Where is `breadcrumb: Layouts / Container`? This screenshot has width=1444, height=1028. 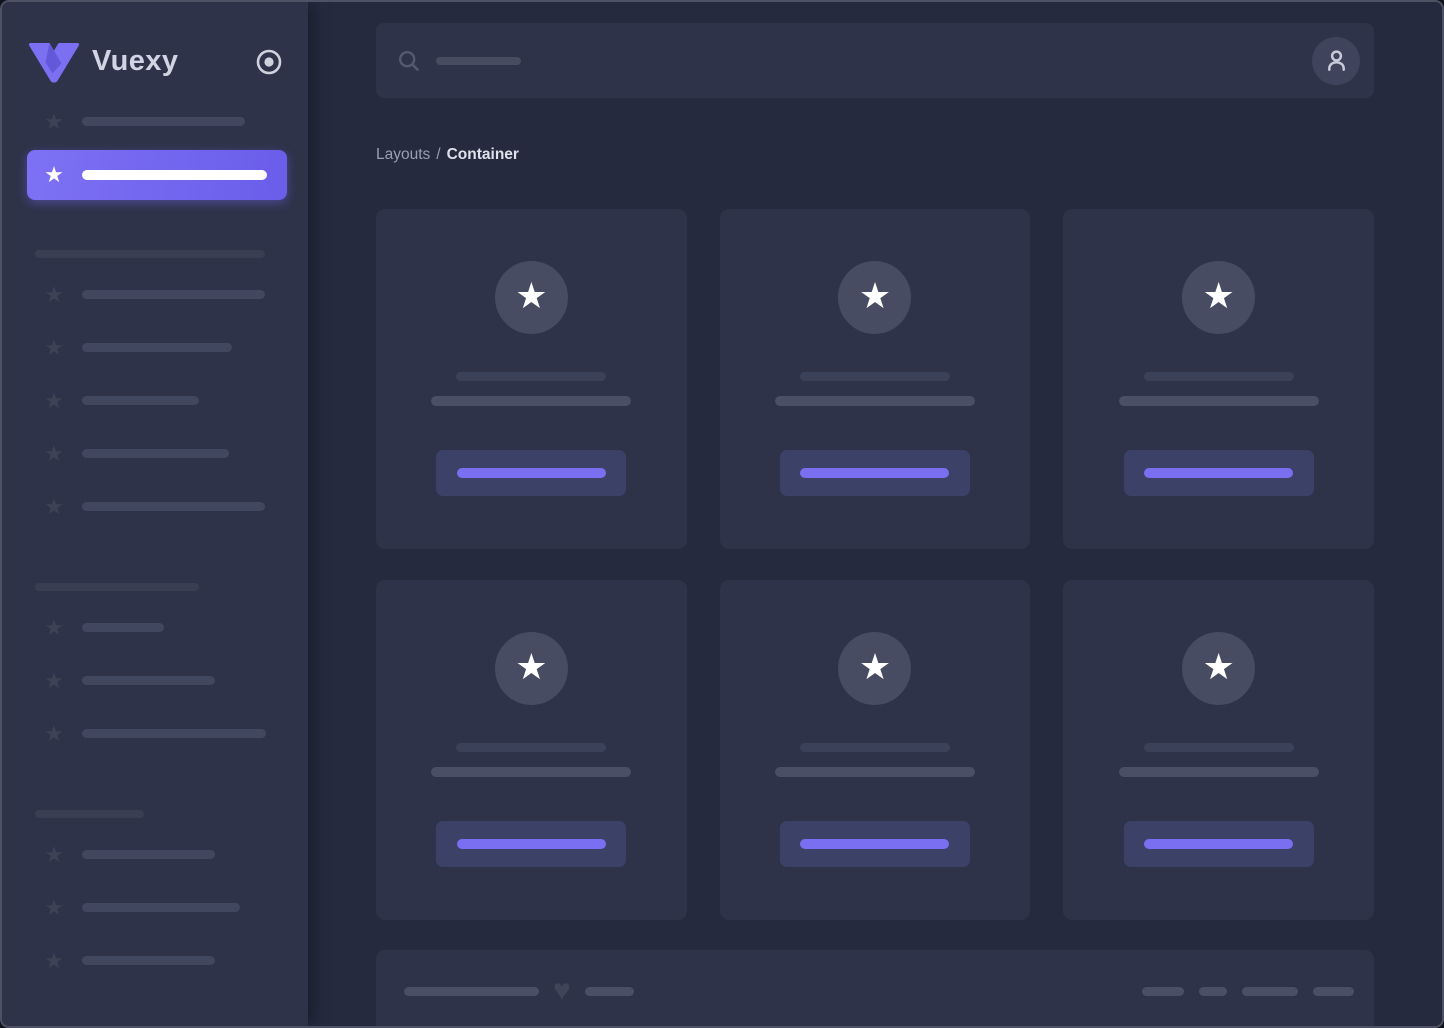 breadcrumb: Layouts / Container is located at coordinates (875, 154).